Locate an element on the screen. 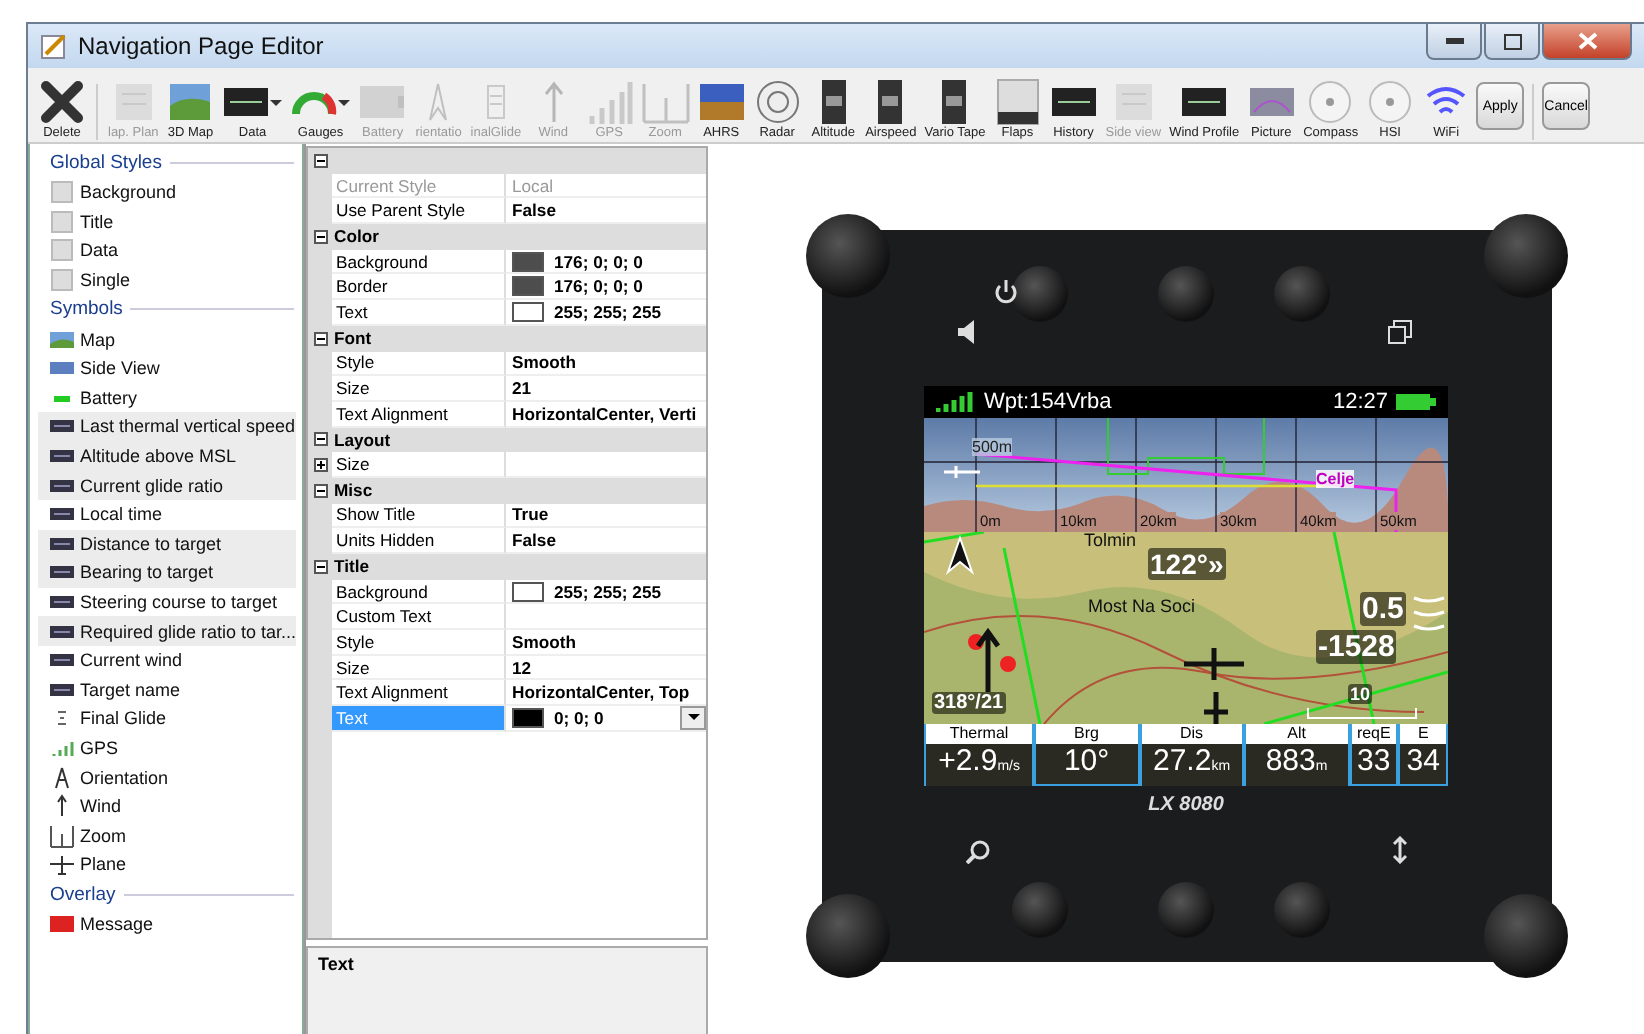 This screenshot has width=1644, height=1034. waypoint-label: Wpt:154Vrba is located at coordinates (1048, 401).